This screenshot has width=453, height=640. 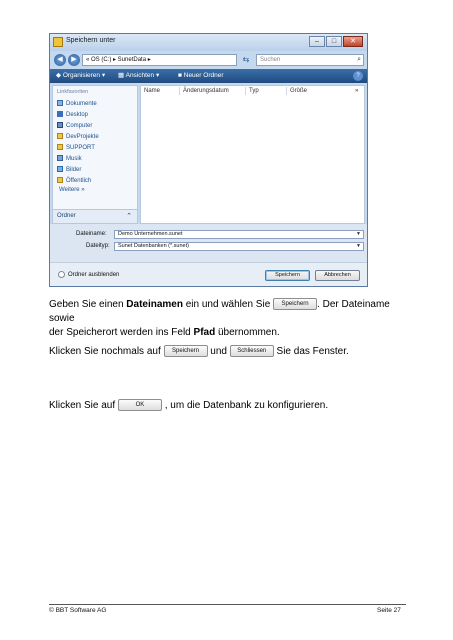 I want to click on footer-divider, so click(x=227, y=604).